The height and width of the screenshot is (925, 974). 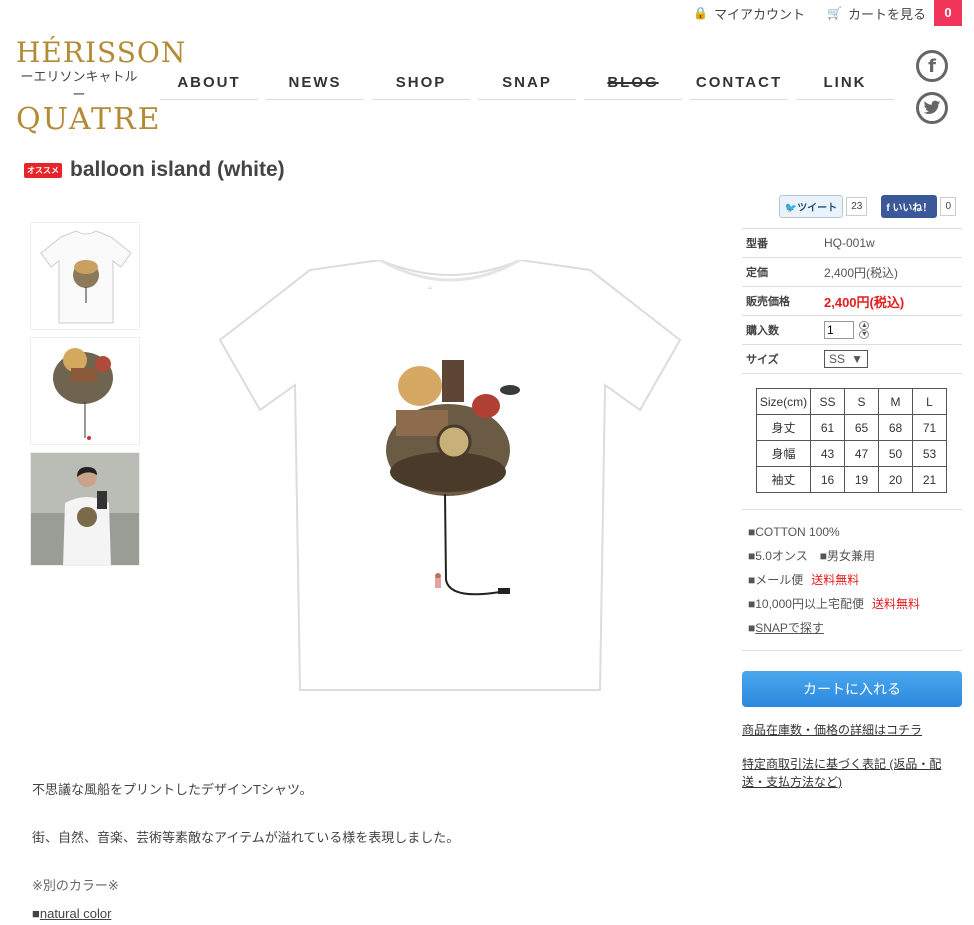 What do you see at coordinates (783, 401) in the screenshot?
I see `size-chart-header-cell: Size(cm)` at bounding box center [783, 401].